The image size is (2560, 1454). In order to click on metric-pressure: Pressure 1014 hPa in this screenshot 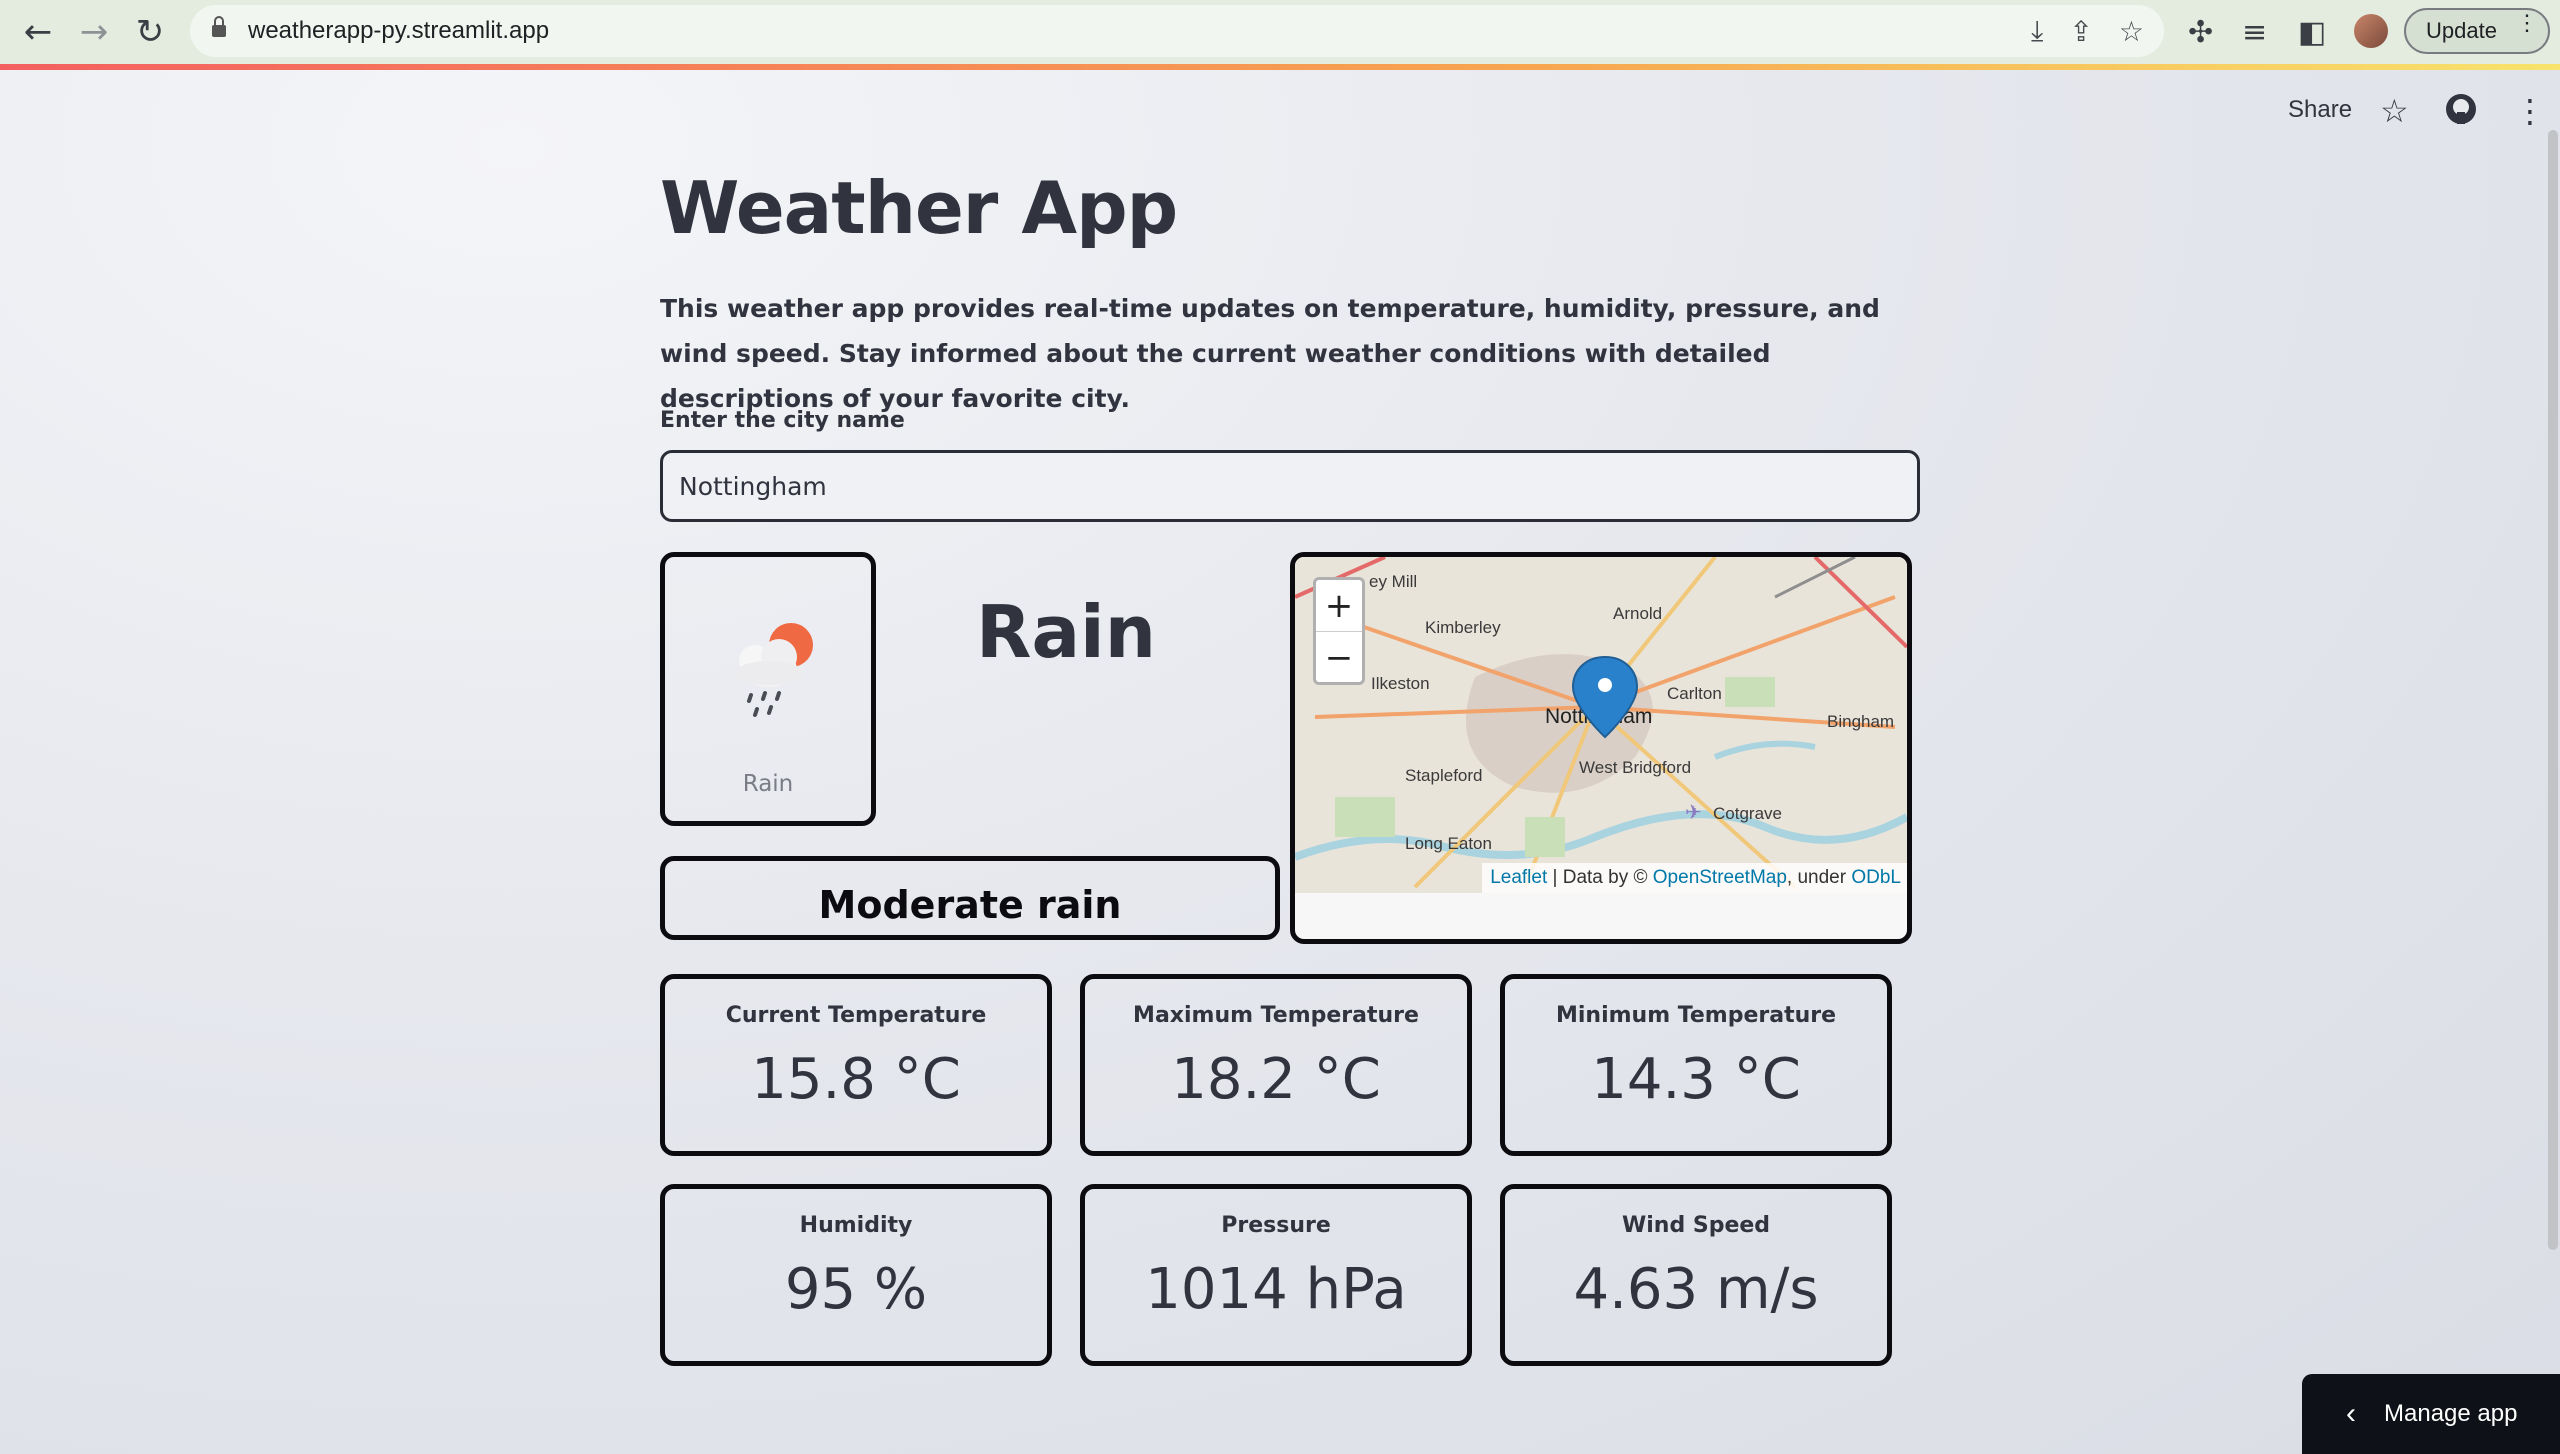, I will do `click(1276, 1275)`.